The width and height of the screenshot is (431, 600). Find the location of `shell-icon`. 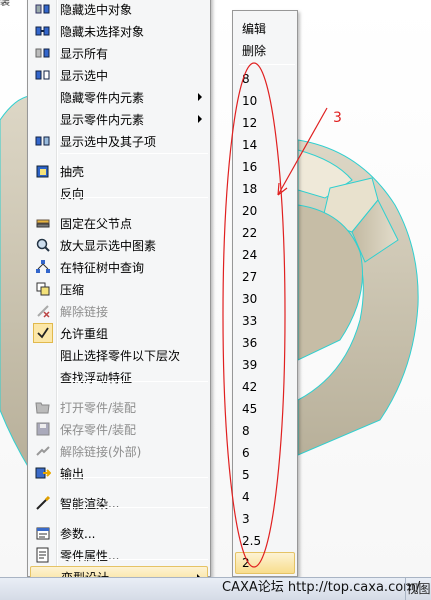

shell-icon is located at coordinates (43, 171).